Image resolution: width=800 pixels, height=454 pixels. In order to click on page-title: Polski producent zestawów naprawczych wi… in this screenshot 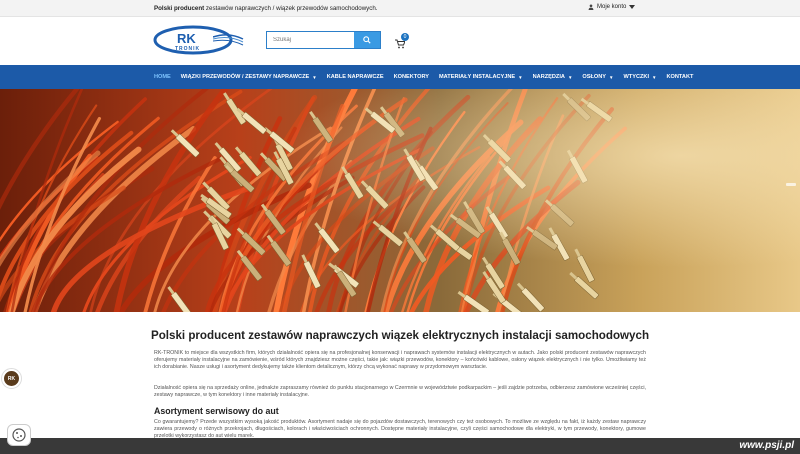, I will do `click(400, 335)`.